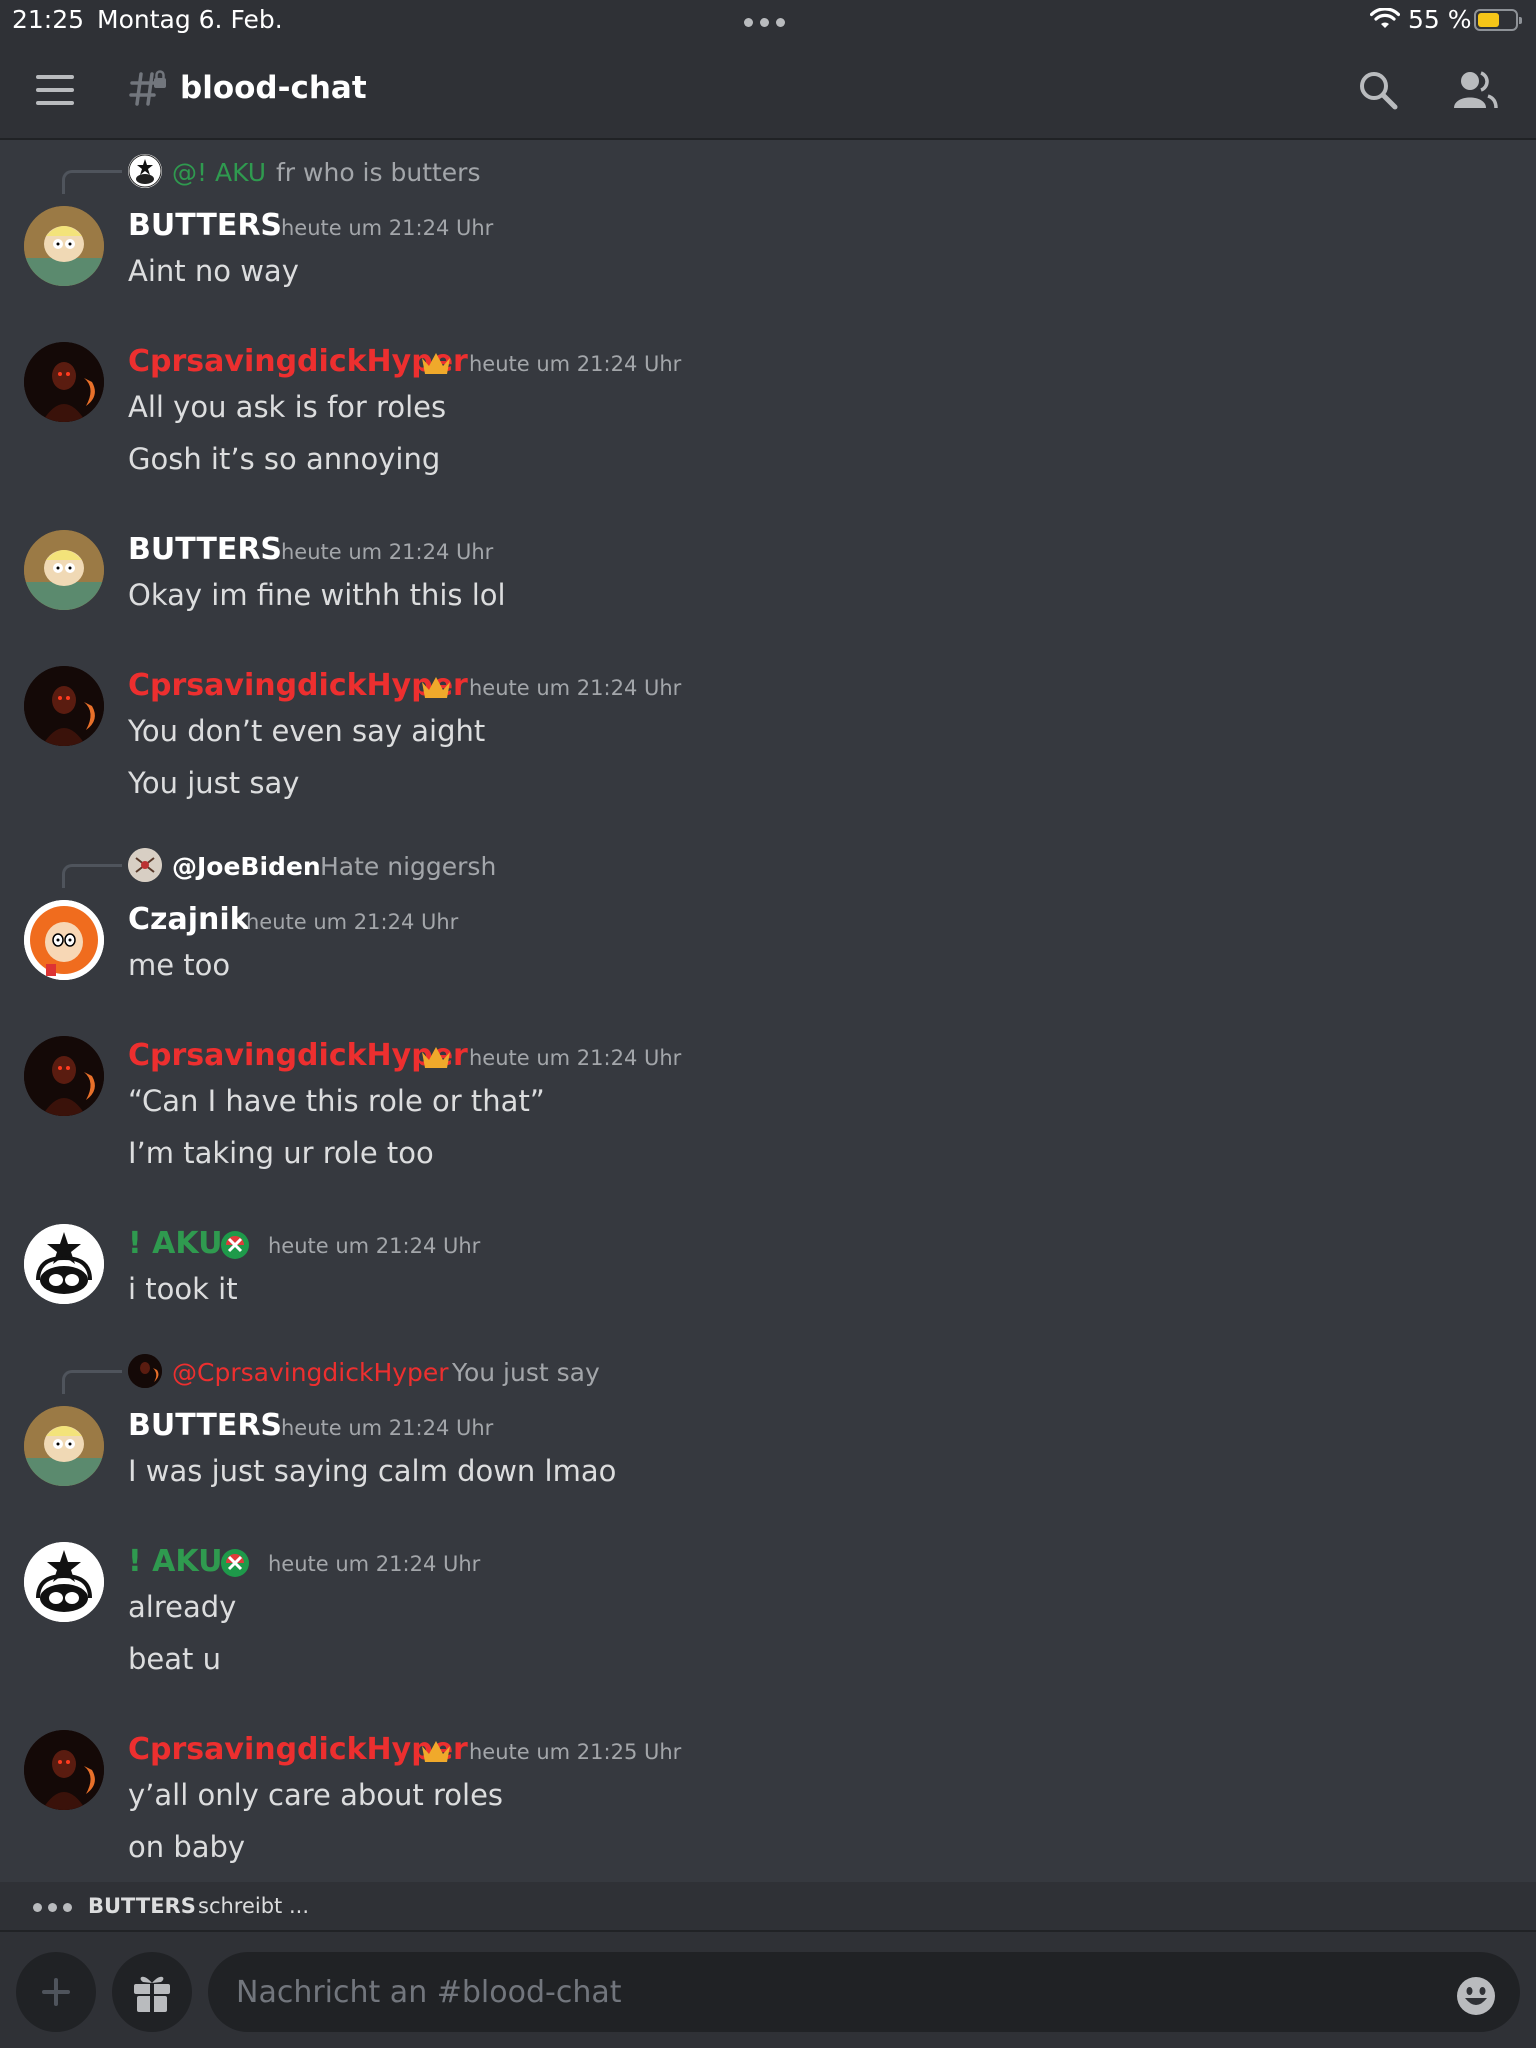 The image size is (1536, 2048). Describe the element at coordinates (187, 1847) in the screenshot. I see `message-text: on baby` at that location.